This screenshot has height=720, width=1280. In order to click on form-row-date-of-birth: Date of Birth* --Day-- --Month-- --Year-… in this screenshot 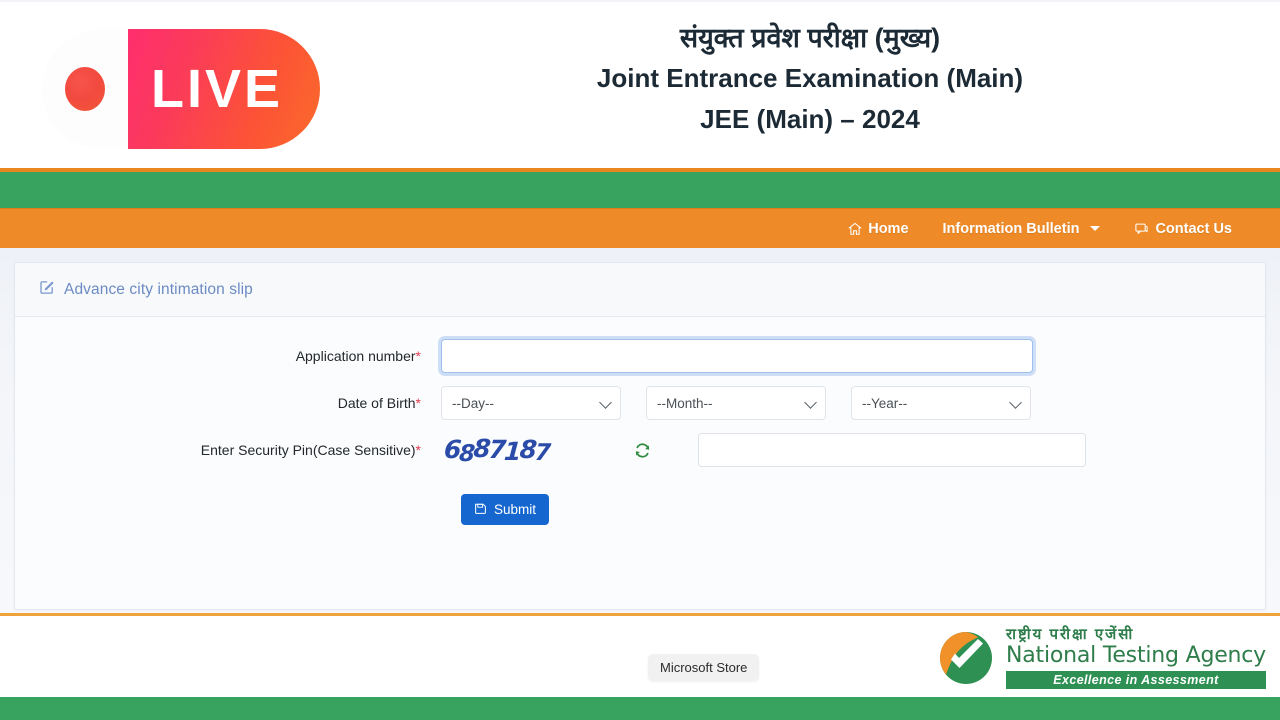, I will do `click(640, 403)`.